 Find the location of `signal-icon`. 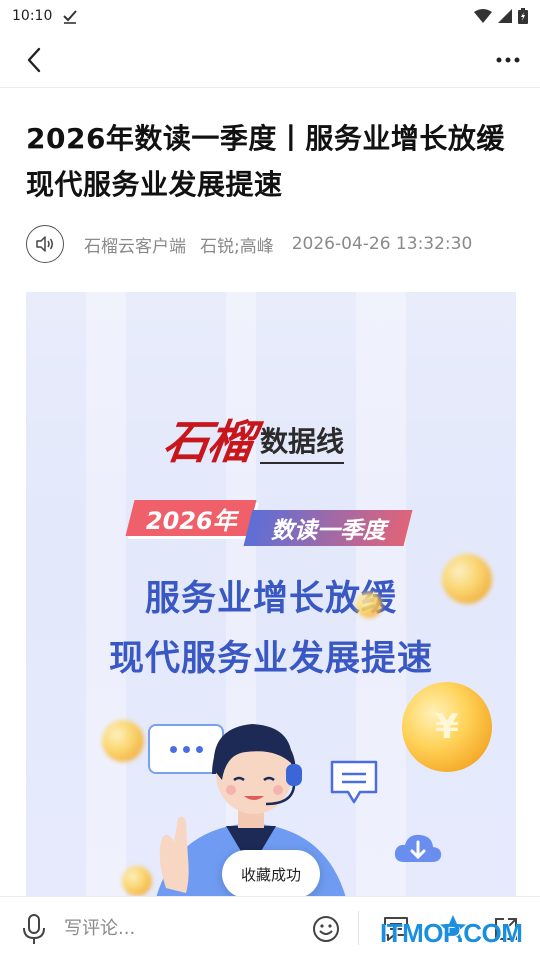

signal-icon is located at coordinates (505, 16).